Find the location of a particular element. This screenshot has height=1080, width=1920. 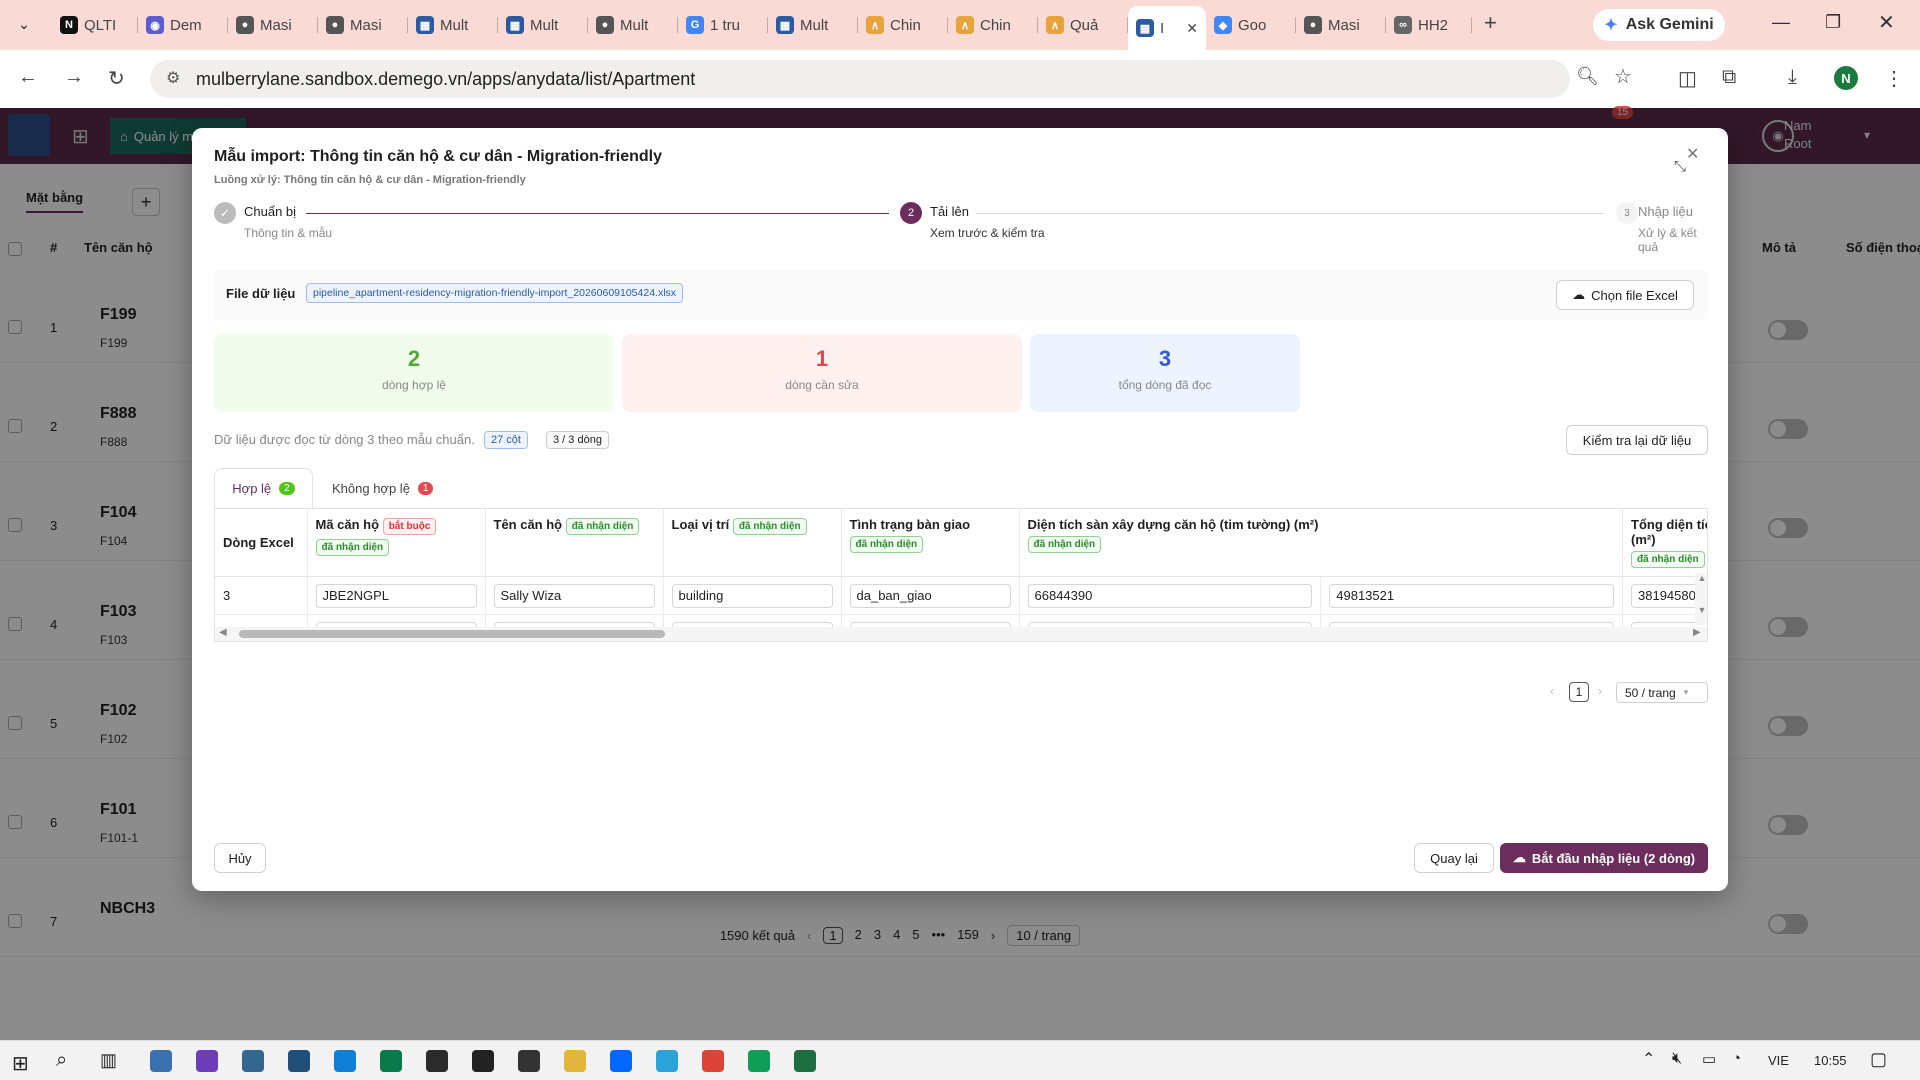

visual-studio-icon is located at coordinates (207, 1061).